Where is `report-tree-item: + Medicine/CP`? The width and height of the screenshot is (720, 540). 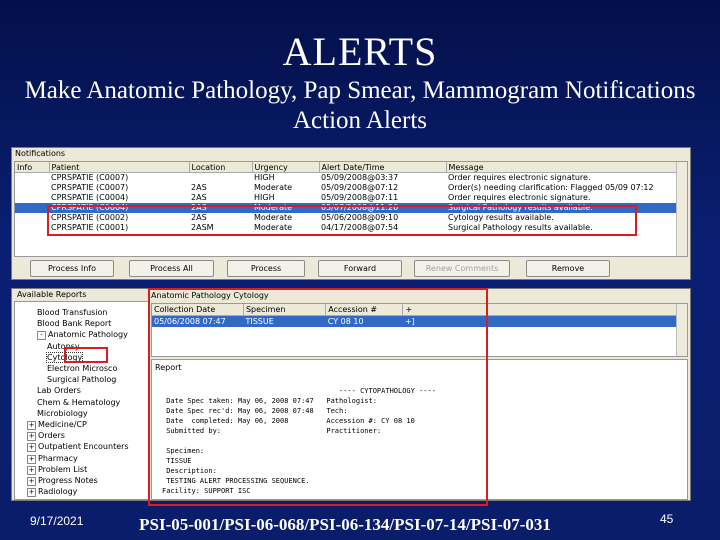 report-tree-item: + Medicine/CP is located at coordinates (57, 425).